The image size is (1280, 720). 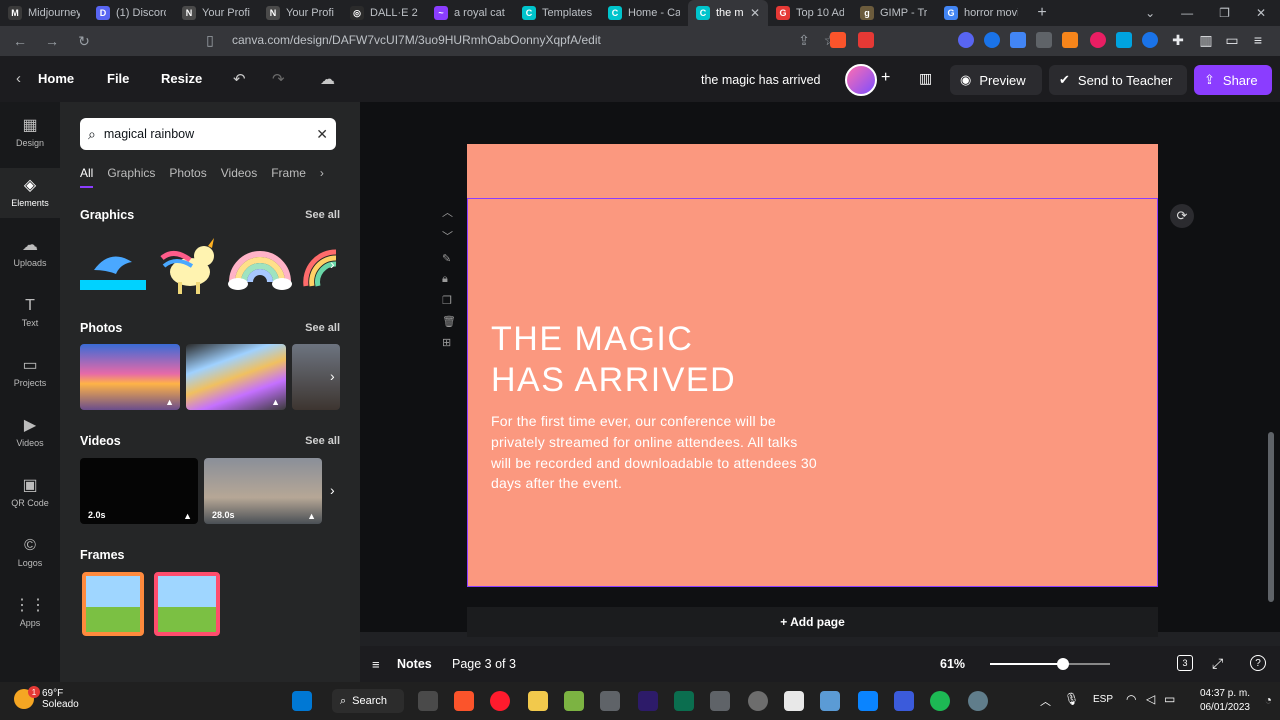 What do you see at coordinates (18, 78) in the screenshot?
I see `chevron-left-icon: ‹` at bounding box center [18, 78].